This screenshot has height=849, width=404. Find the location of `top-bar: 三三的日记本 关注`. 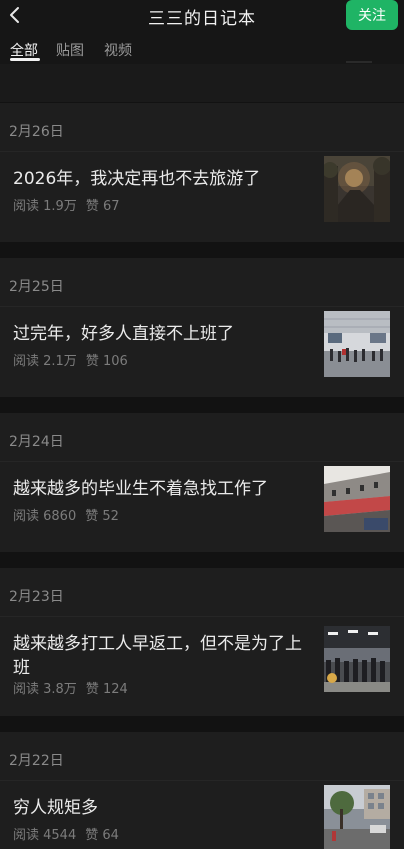

top-bar: 三三的日记本 关注 is located at coordinates (202, 17).